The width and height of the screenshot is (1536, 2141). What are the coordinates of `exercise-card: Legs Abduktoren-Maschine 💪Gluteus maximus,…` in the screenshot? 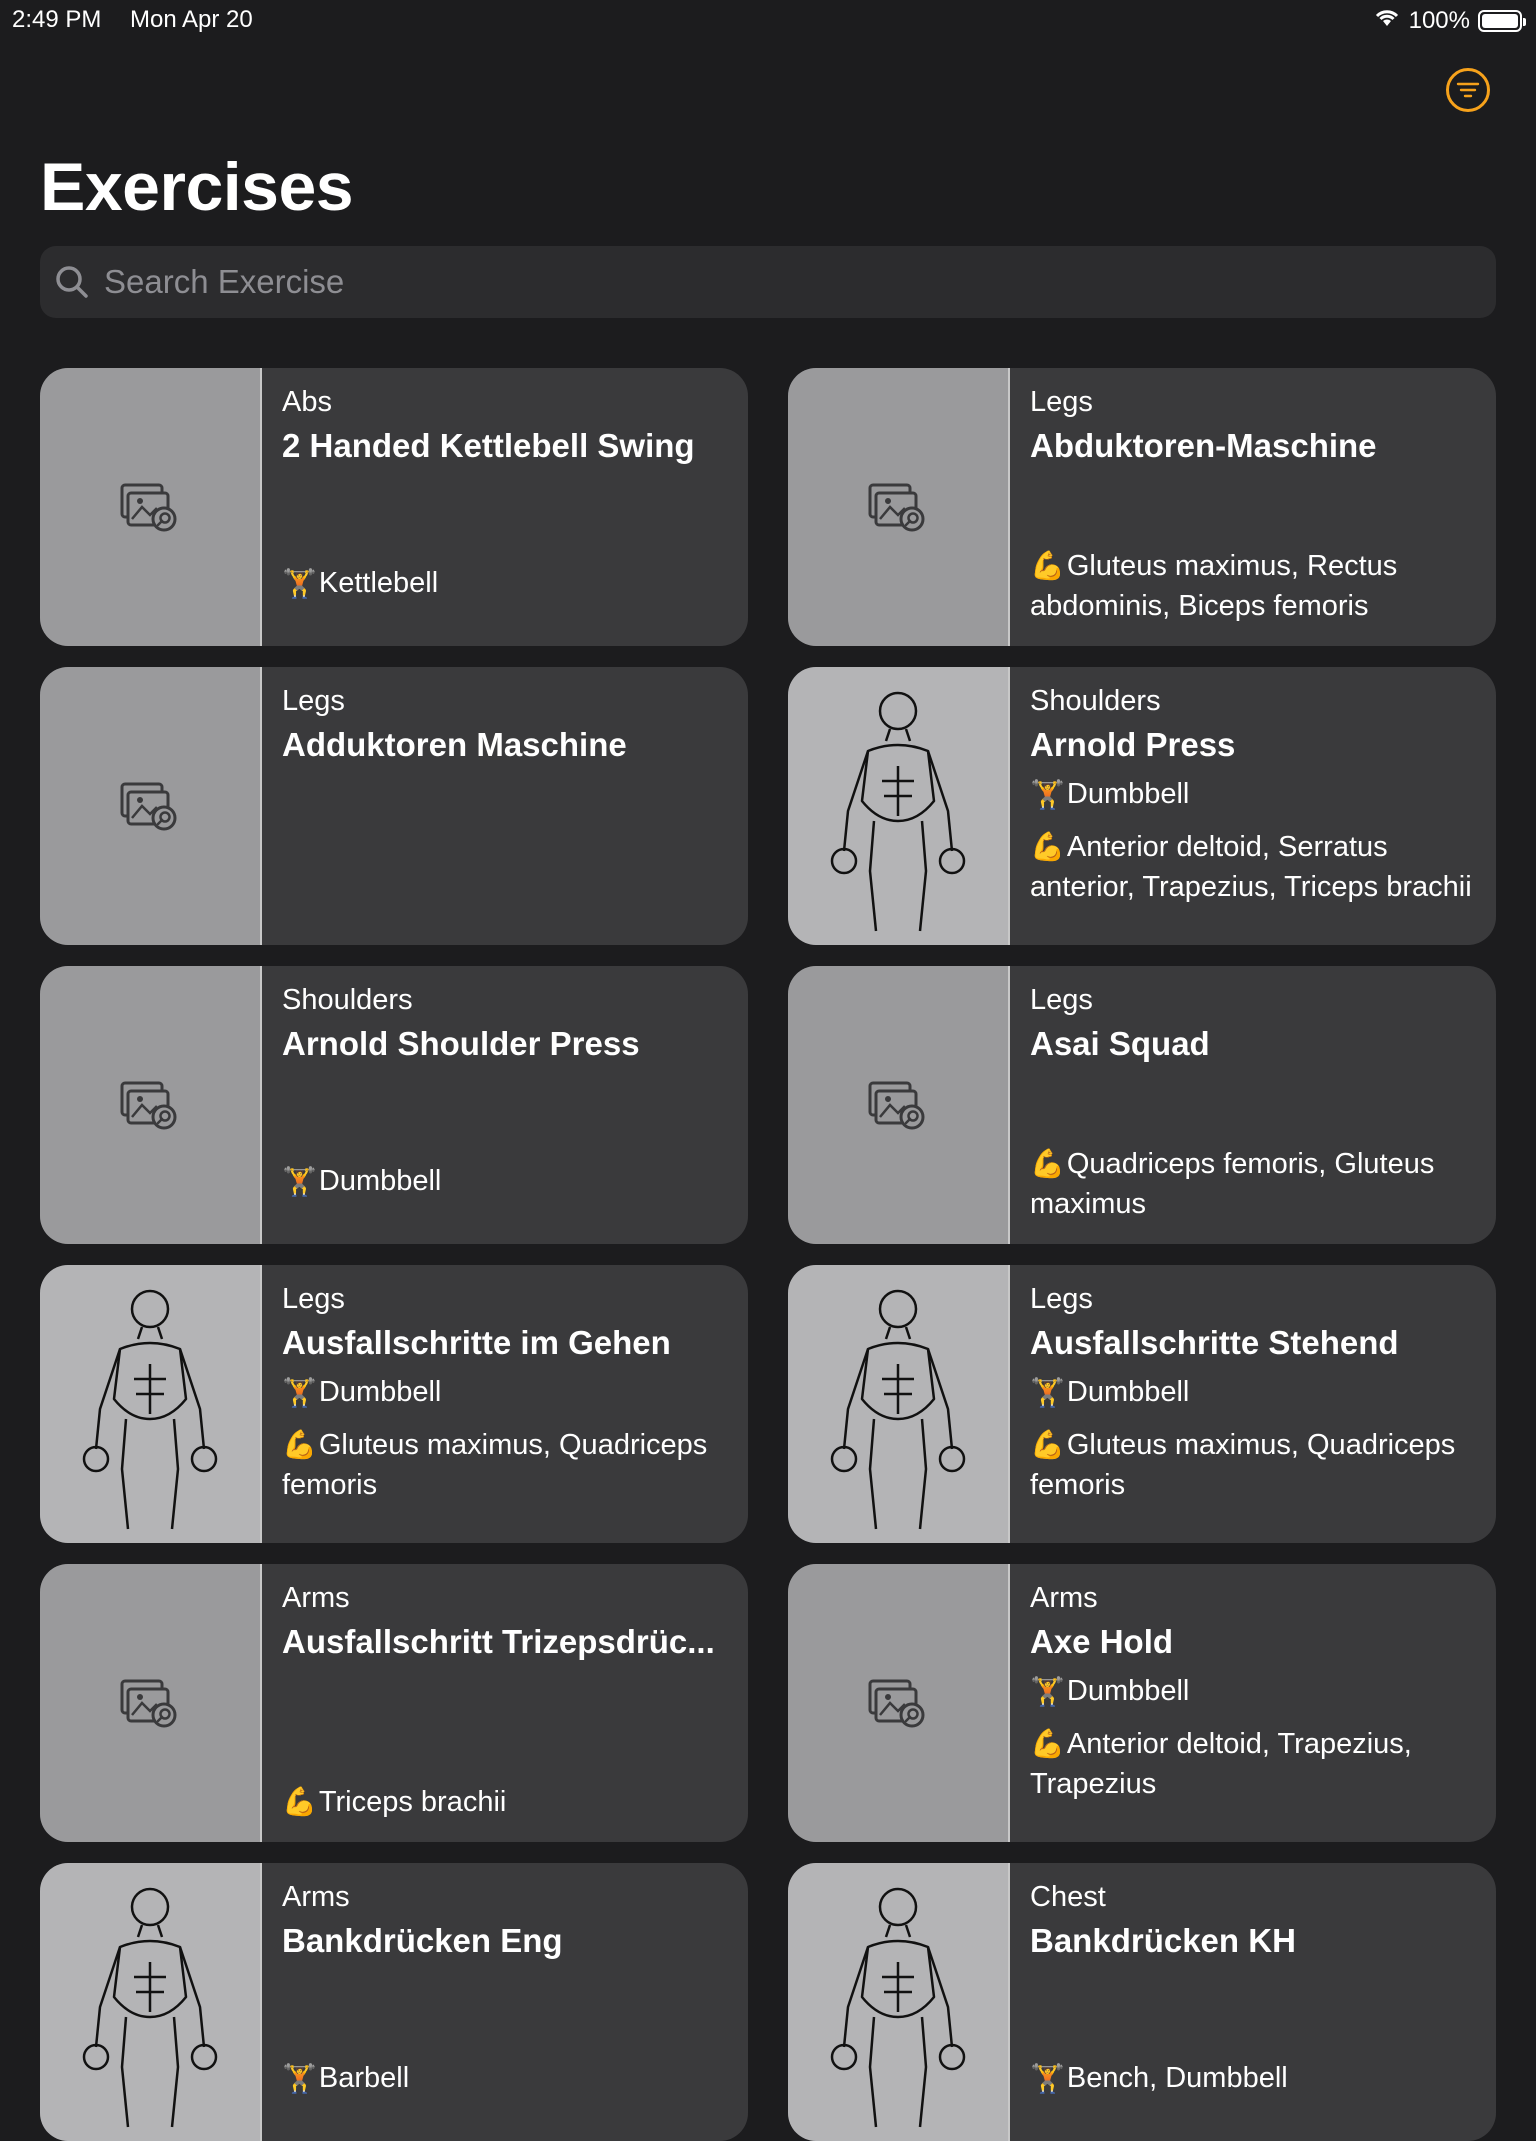 It's located at (1142, 507).